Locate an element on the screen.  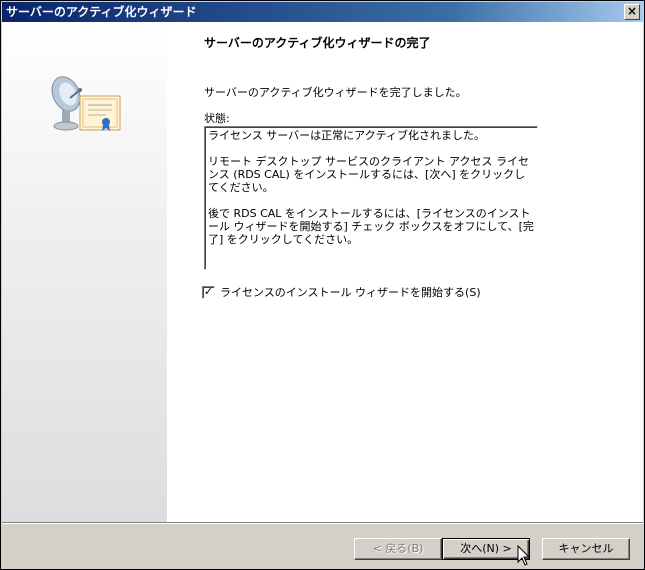
checkbox-label: ライセンスのインストール ウィザードを開始する(S) is located at coordinates (350, 292).